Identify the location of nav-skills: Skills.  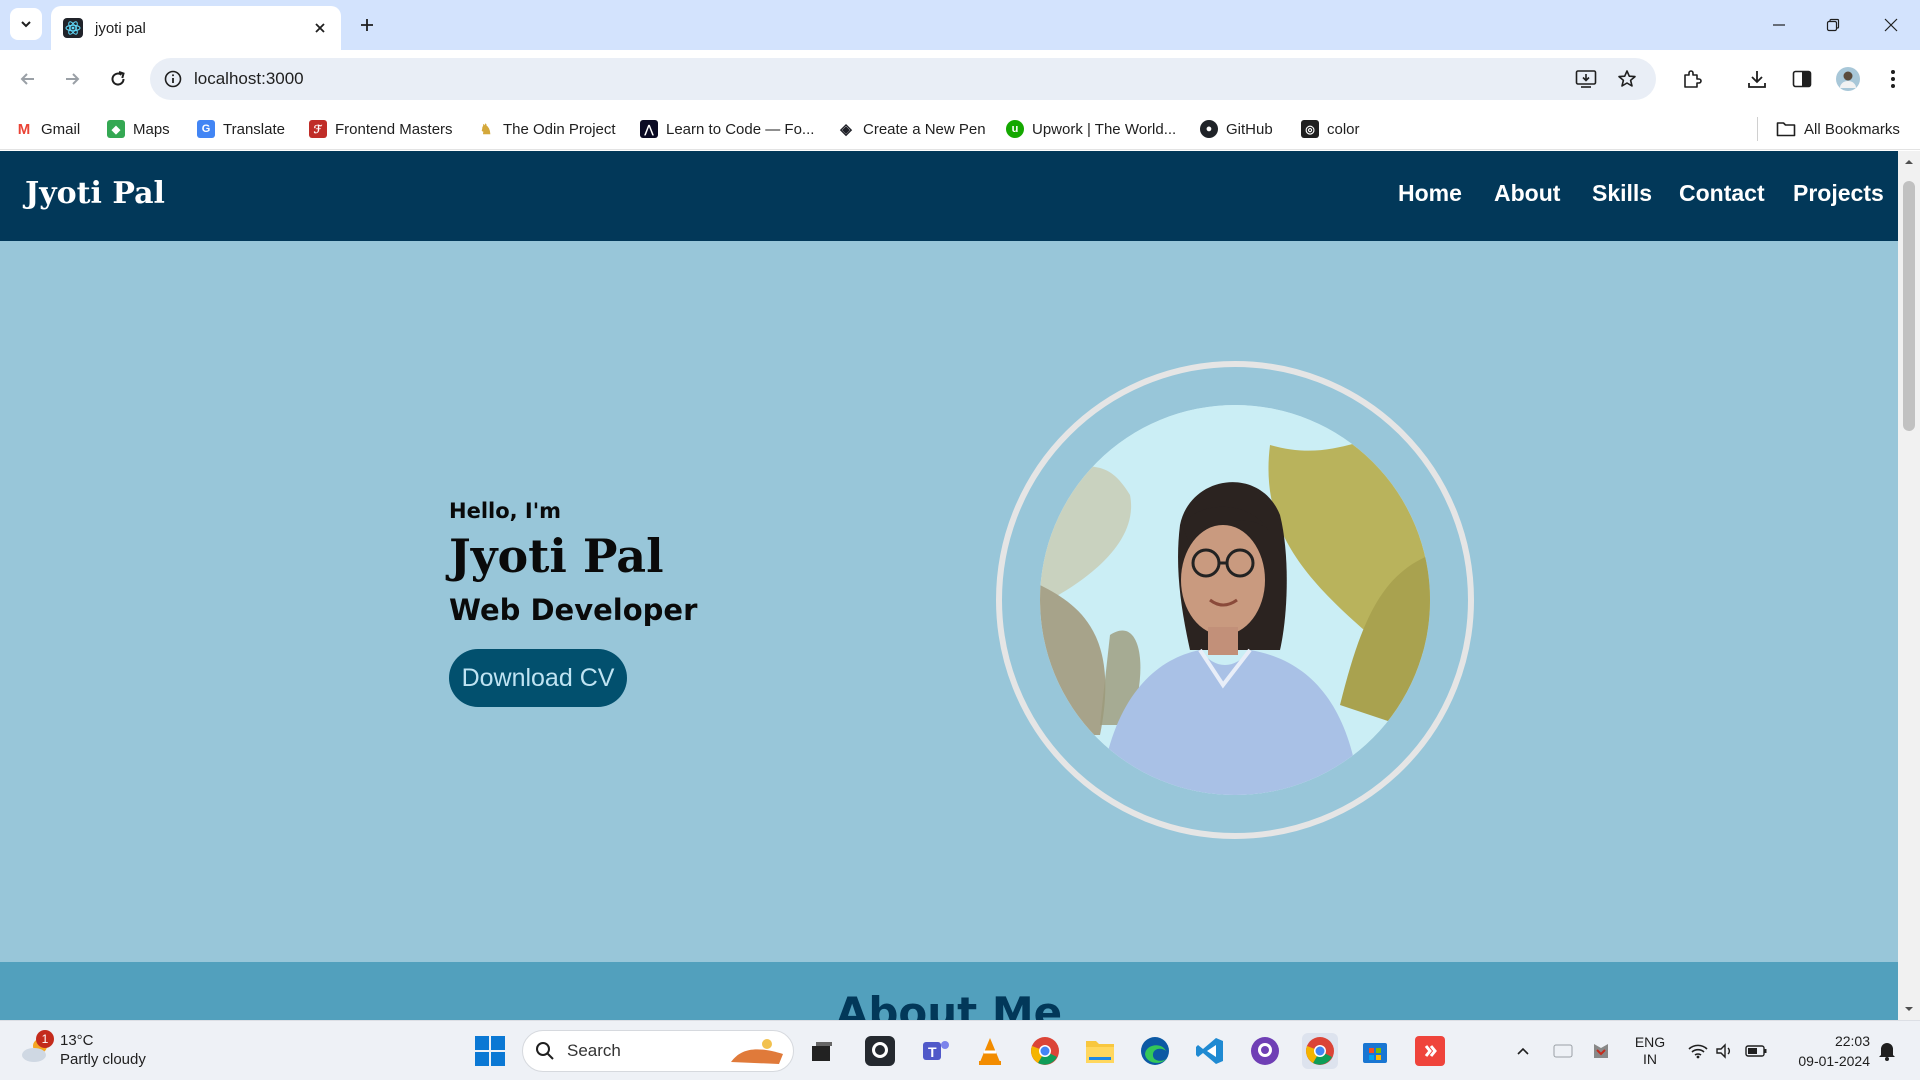
(1622, 193).